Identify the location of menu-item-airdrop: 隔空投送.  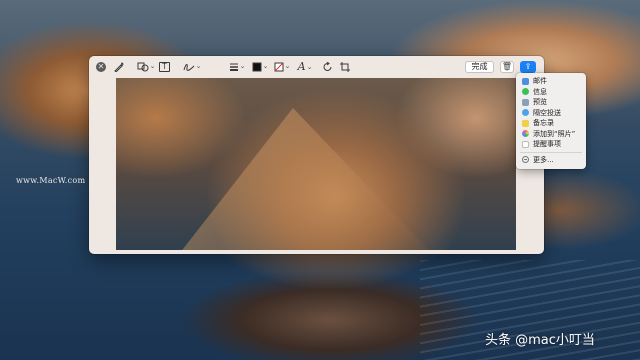
(551, 113).